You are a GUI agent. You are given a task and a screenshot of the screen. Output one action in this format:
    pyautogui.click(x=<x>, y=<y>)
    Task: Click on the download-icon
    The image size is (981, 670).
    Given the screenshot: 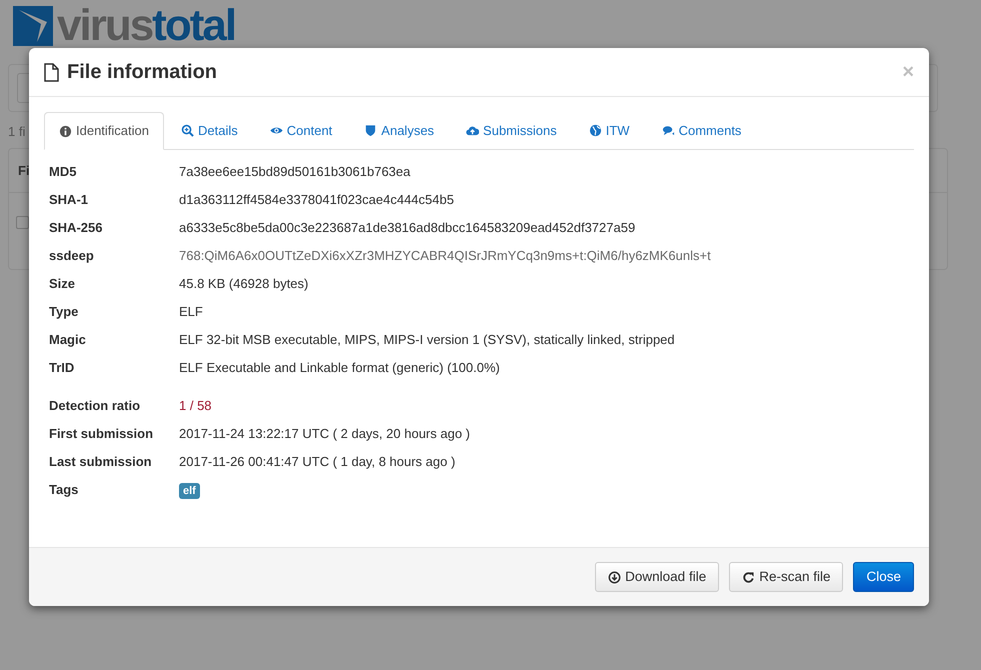 What is the action you would take?
    pyautogui.click(x=615, y=577)
    